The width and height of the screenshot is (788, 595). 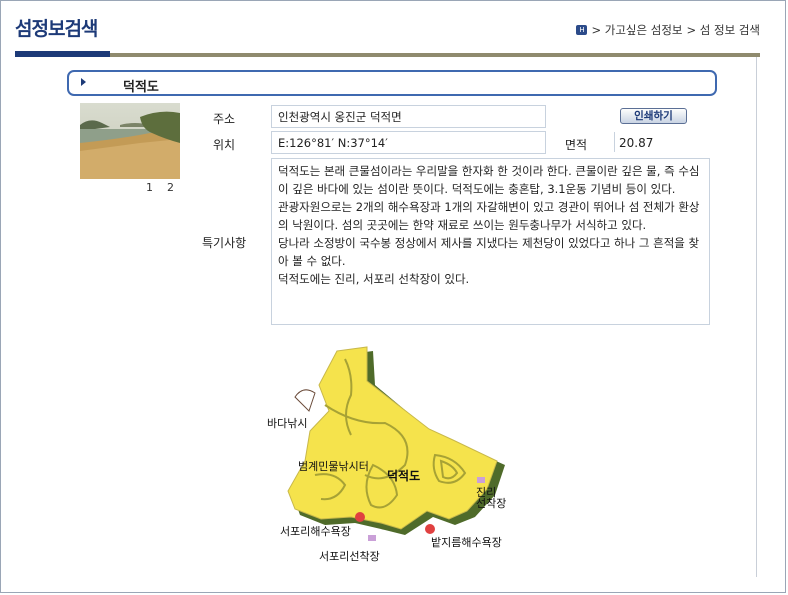 What do you see at coordinates (430, 529) in the screenshot?
I see `batjireum-beach-marker-icon` at bounding box center [430, 529].